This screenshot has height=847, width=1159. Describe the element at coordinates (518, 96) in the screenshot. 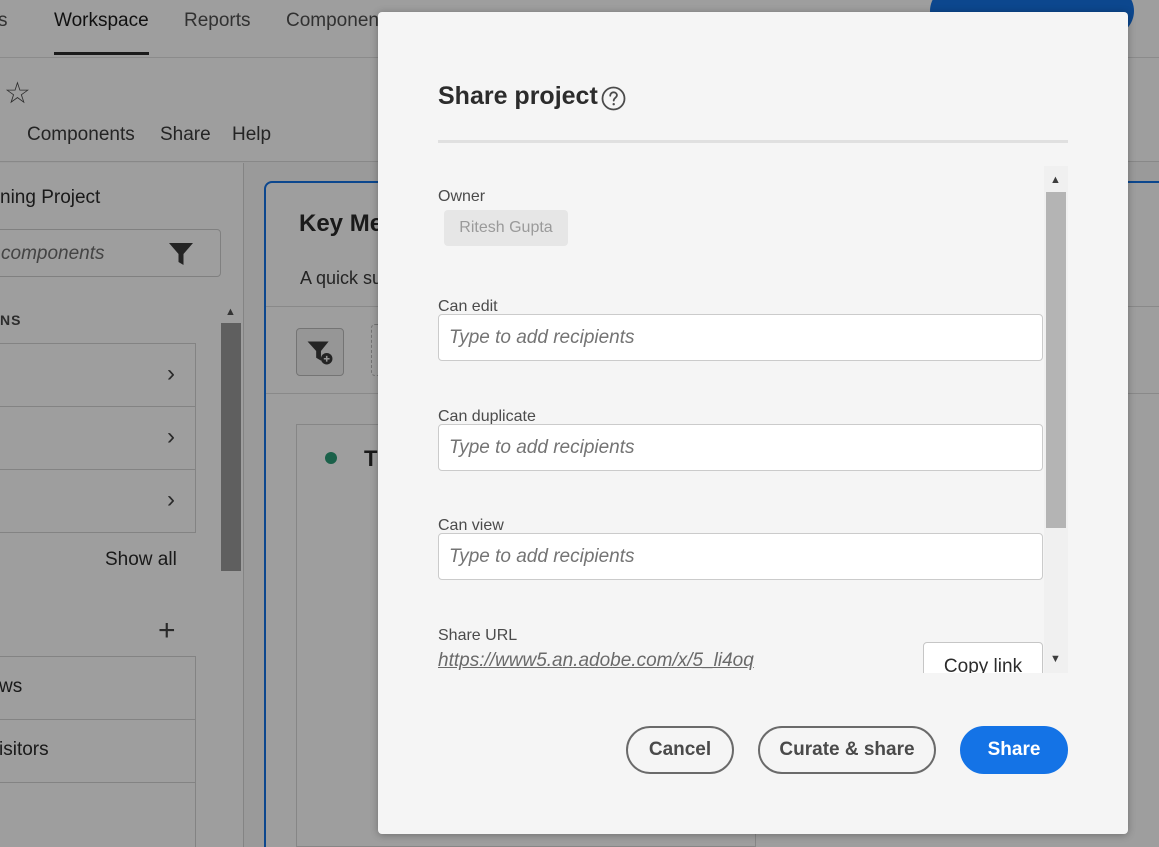

I see `dialog-title: Share project` at that location.